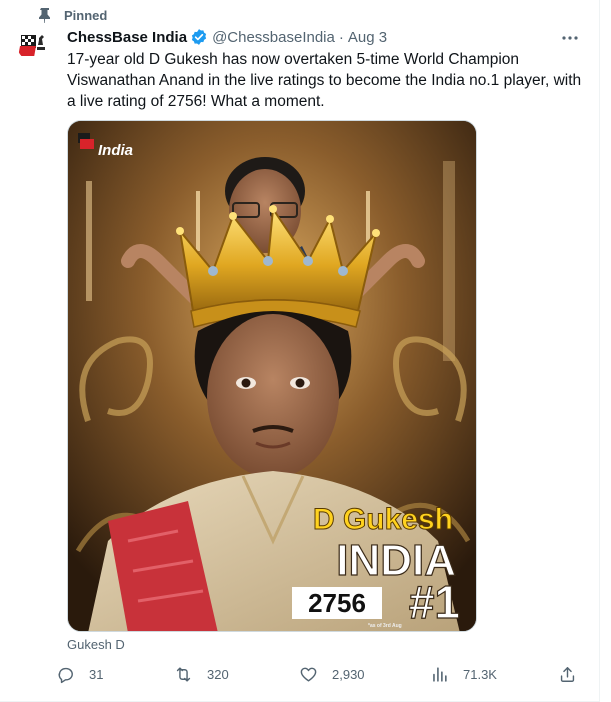 This screenshot has height=702, width=611. I want to click on share-button, so click(567, 674).